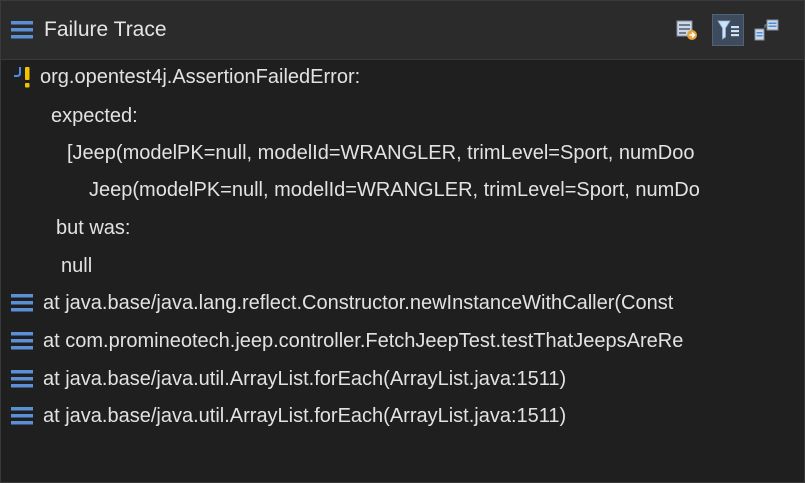  I want to click on trace-message-line: null, so click(77, 266).